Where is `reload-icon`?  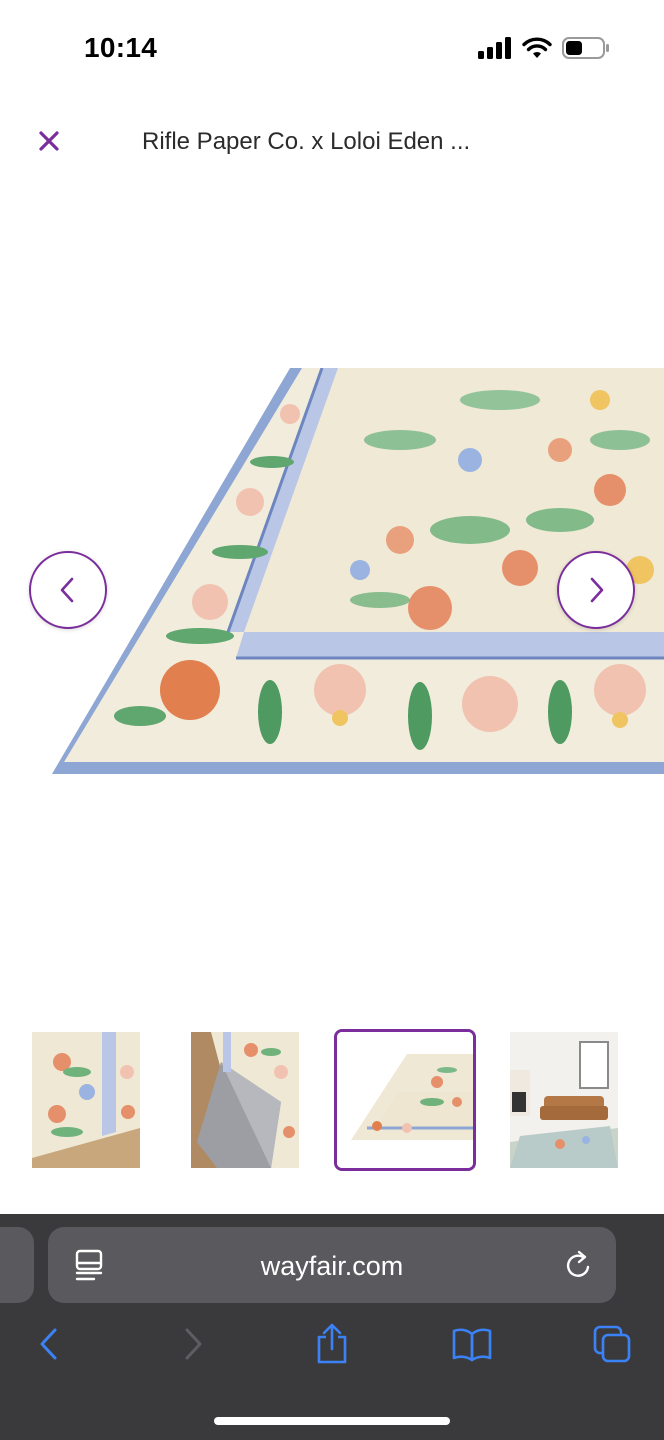
reload-icon is located at coordinates (579, 1267).